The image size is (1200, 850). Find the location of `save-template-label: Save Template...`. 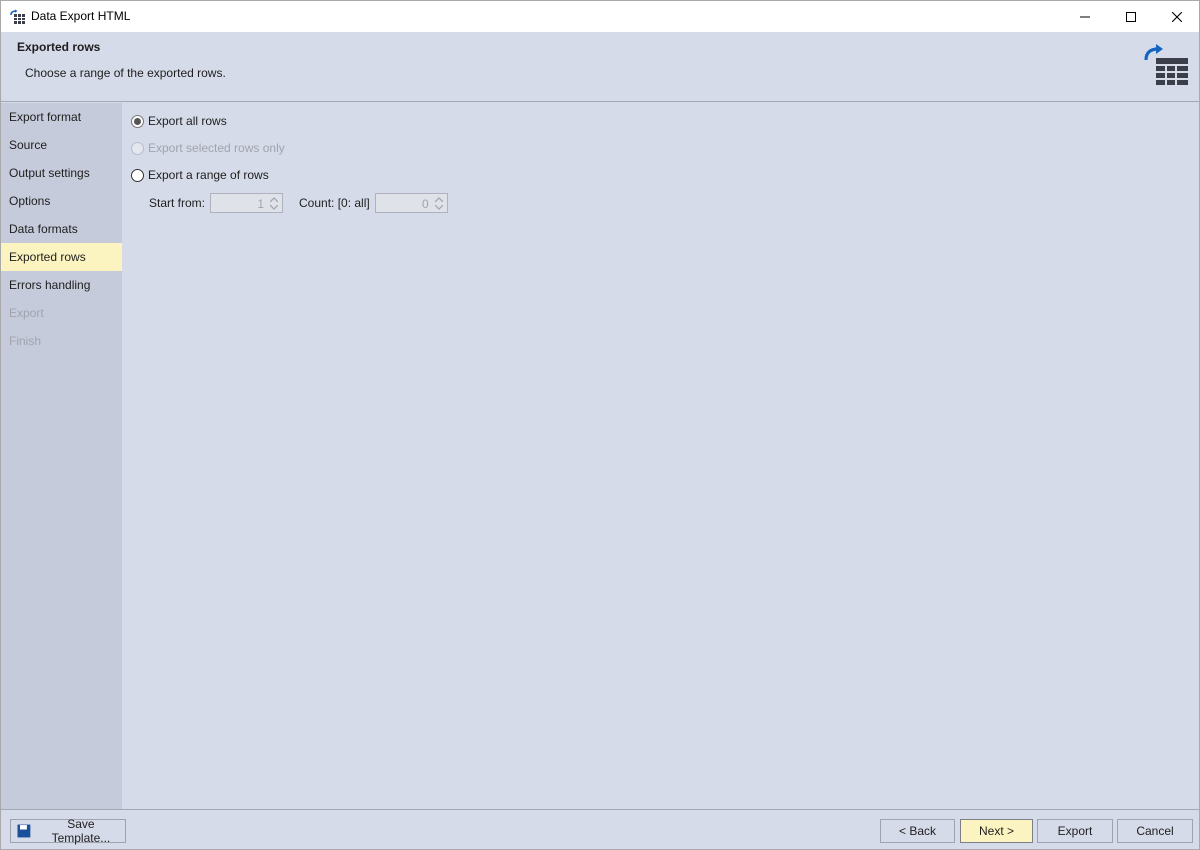

save-template-label: Save Template... is located at coordinates (81, 831).